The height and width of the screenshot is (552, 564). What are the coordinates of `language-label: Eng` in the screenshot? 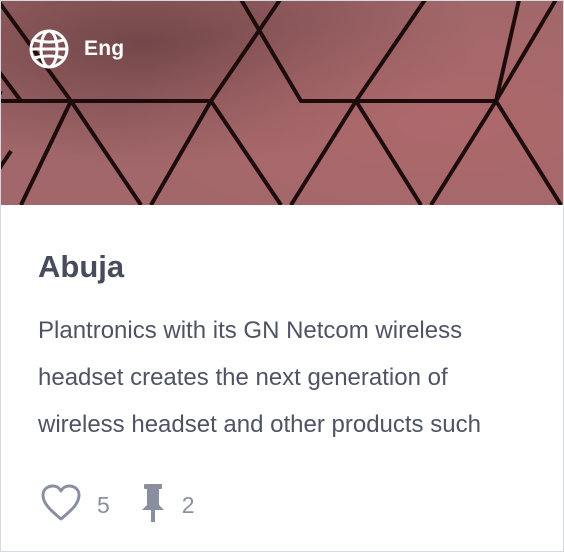 It's located at (104, 48).